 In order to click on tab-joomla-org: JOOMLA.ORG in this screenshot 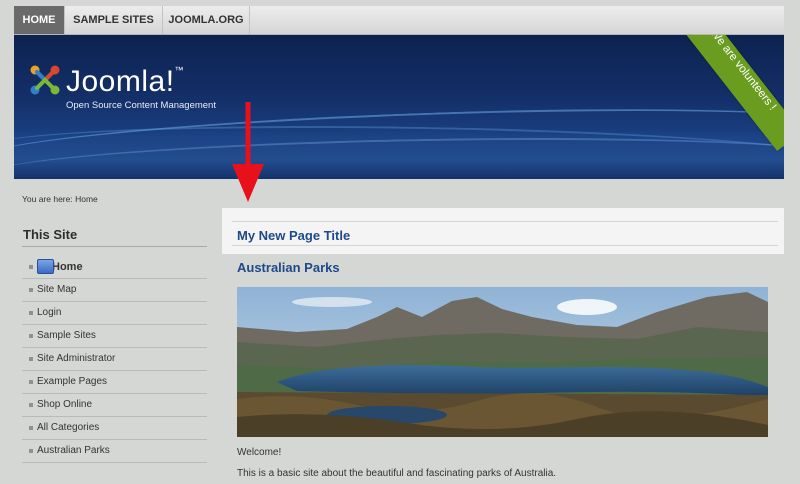, I will do `click(206, 20)`.